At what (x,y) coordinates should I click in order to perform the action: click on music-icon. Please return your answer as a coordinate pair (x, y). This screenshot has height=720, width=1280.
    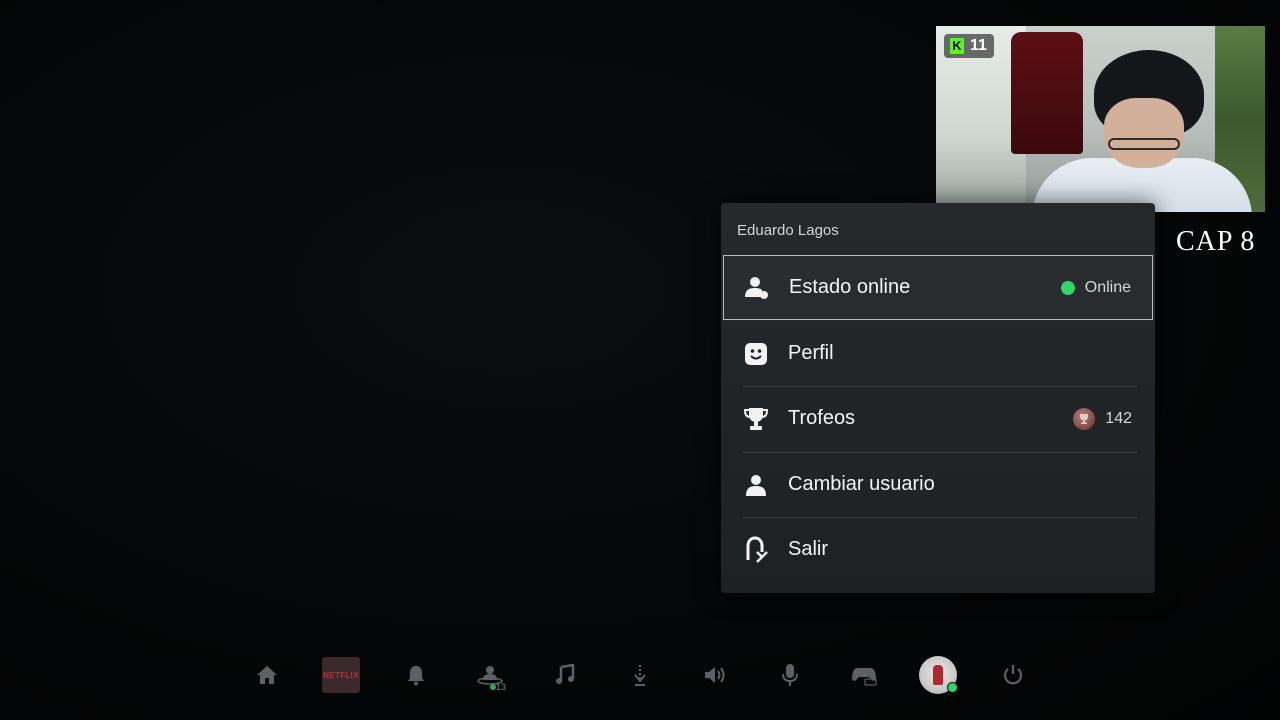
    Looking at the image, I should click on (565, 675).